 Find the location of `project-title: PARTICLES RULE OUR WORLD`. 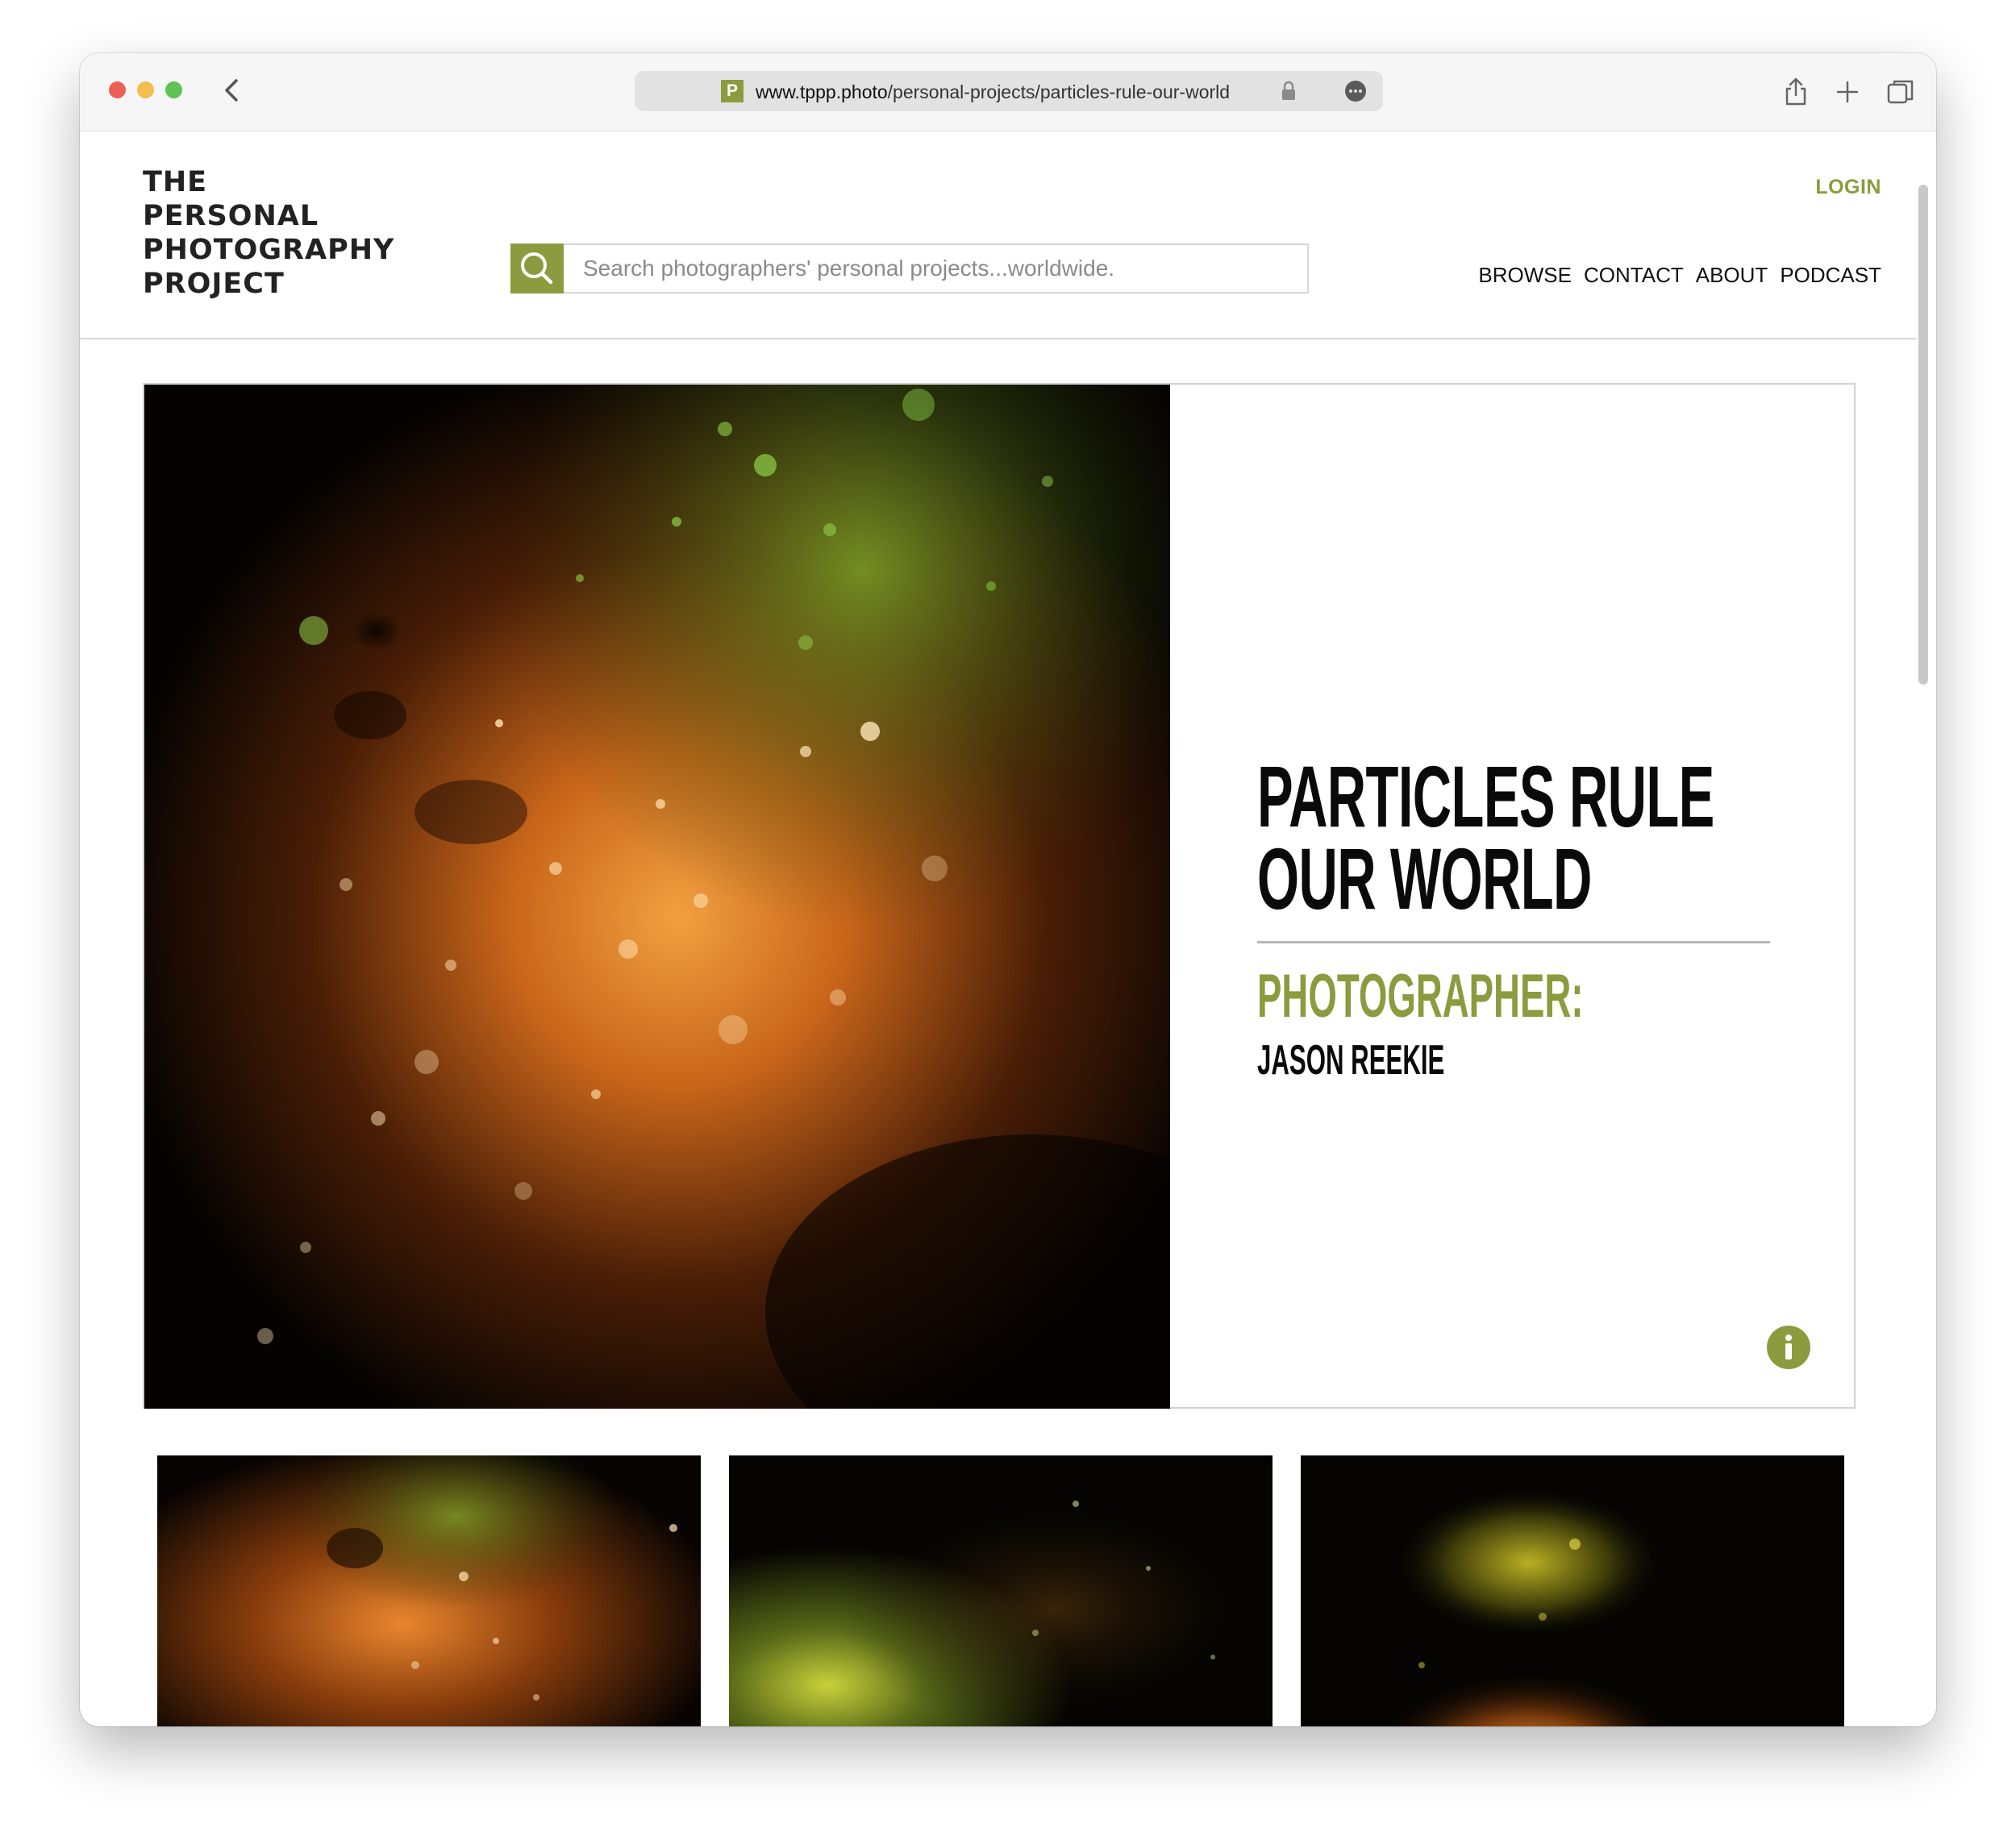

project-title: PARTICLES RULE OUR WORLD is located at coordinates (1485, 837).